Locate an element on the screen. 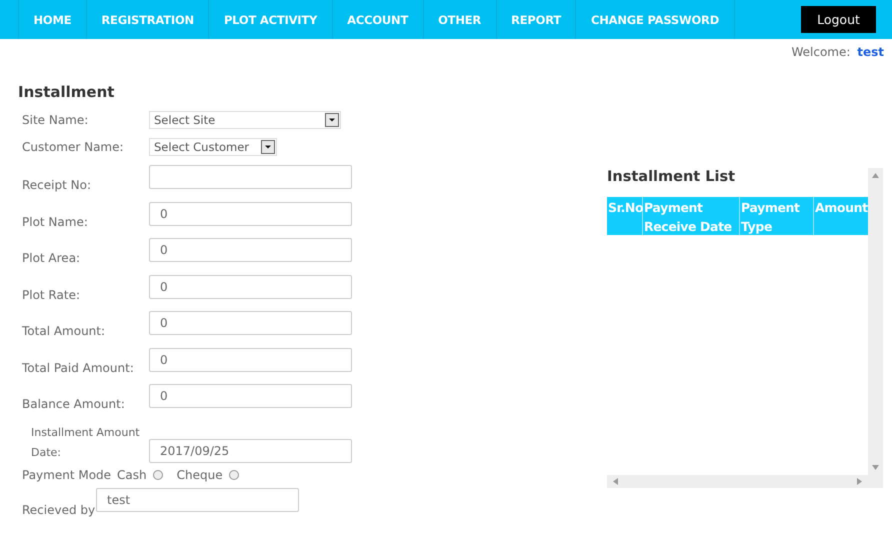  column-header: Sr.No is located at coordinates (625, 216).